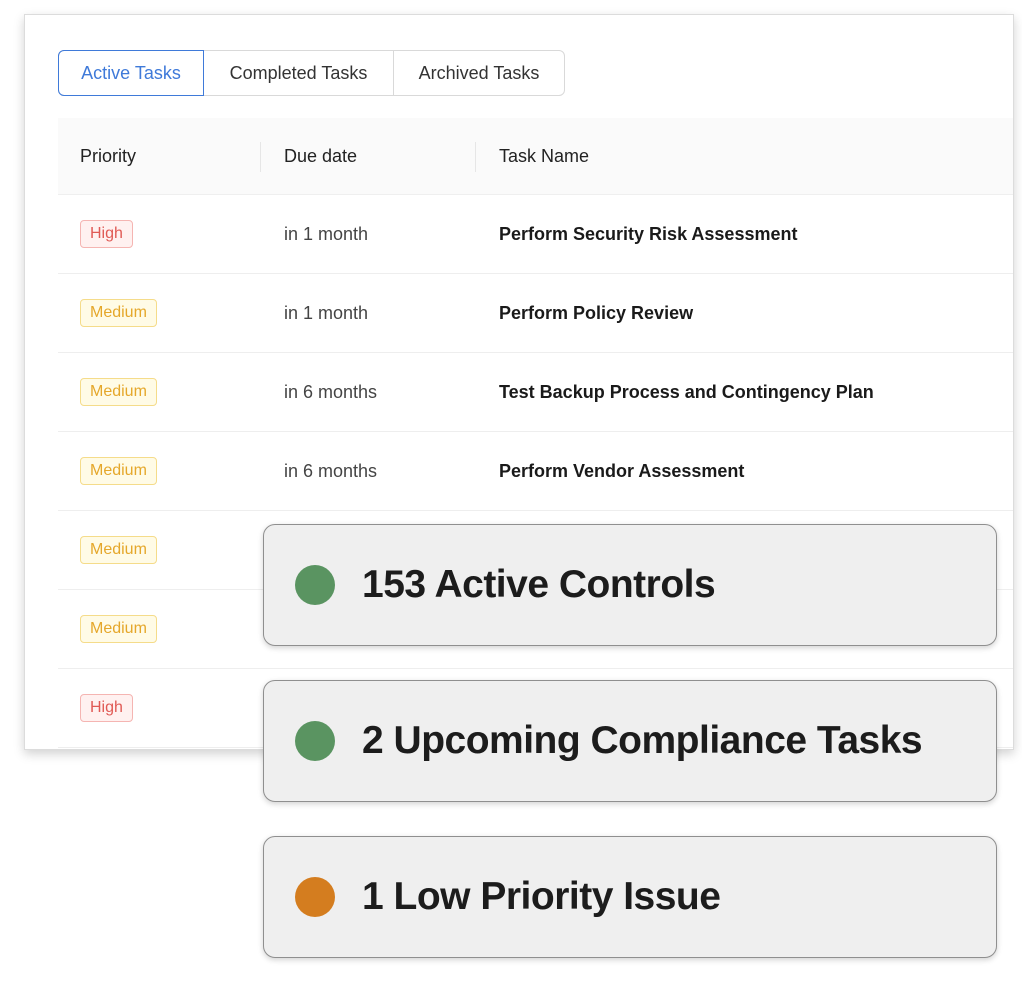 The image size is (1022, 982). What do you see at coordinates (108, 156) in the screenshot?
I see `column-header-priority: Priority` at bounding box center [108, 156].